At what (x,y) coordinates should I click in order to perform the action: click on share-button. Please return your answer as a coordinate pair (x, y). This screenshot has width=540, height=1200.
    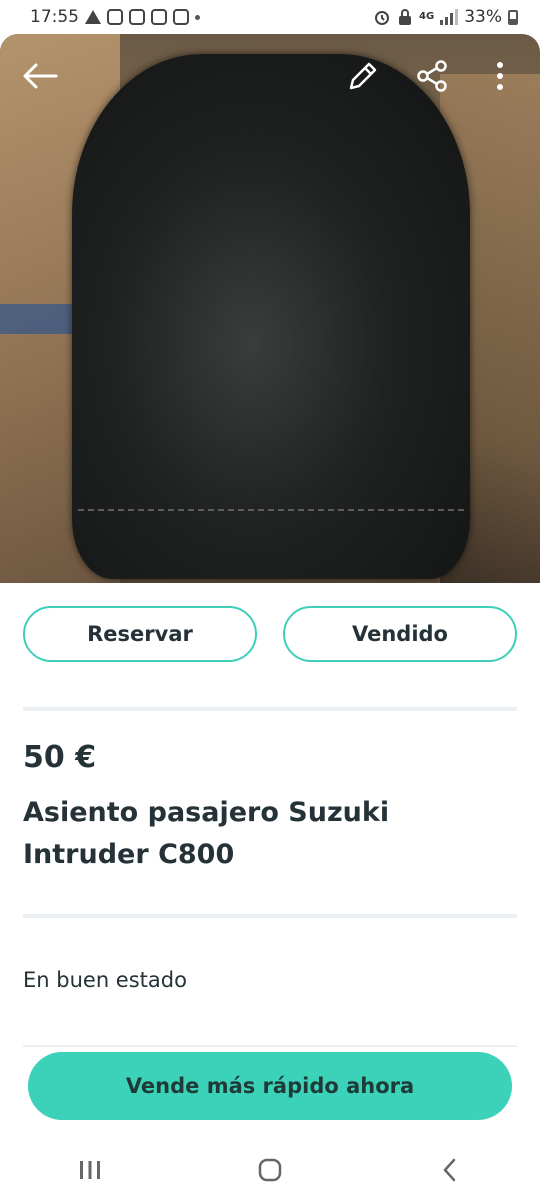
    Looking at the image, I should click on (432, 76).